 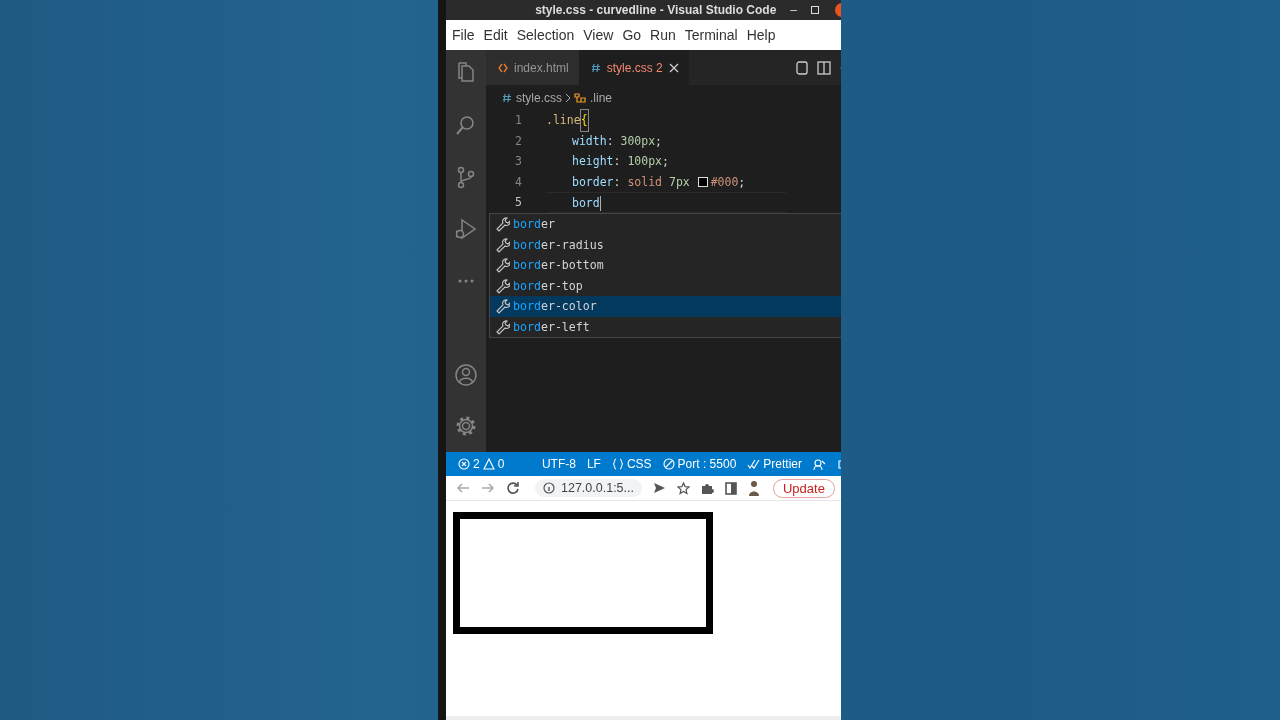 I want to click on menu-item: View, so click(x=598, y=35).